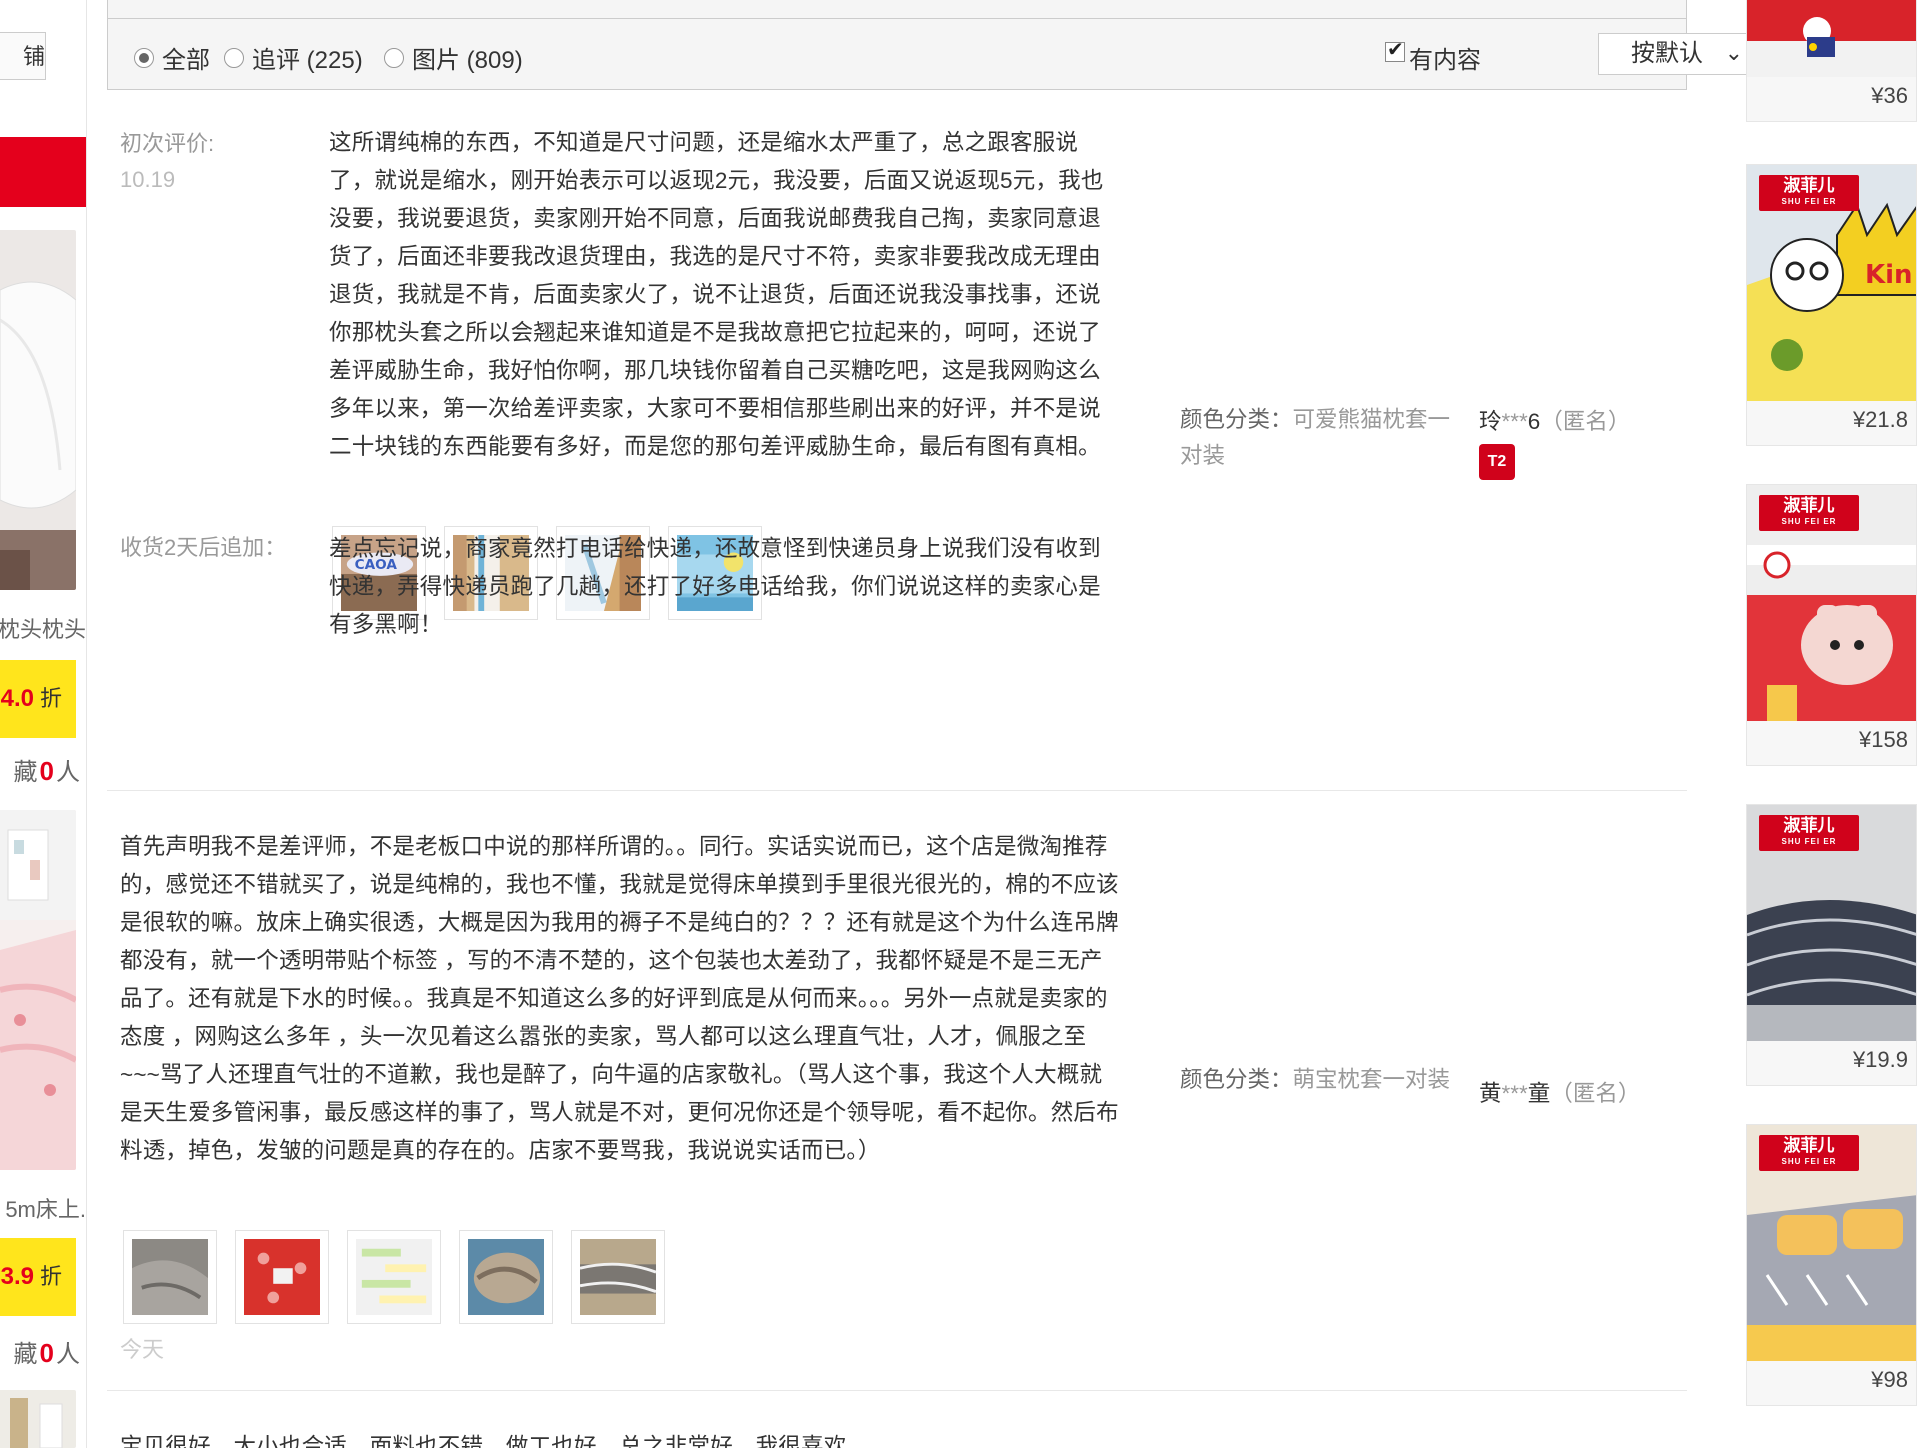  Describe the element at coordinates (1831, 625) in the screenshot. I see `recommend-product-card: 淑菲儿 SHU FEI ER ¥158` at that location.